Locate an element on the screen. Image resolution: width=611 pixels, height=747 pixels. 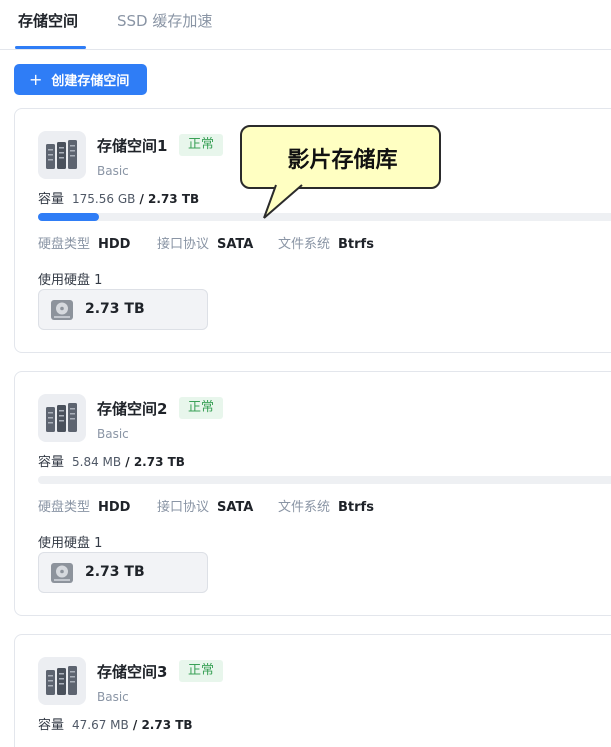
capacity-row: 容量 175.56 GB / 2.73 TB is located at coordinates (118, 197).